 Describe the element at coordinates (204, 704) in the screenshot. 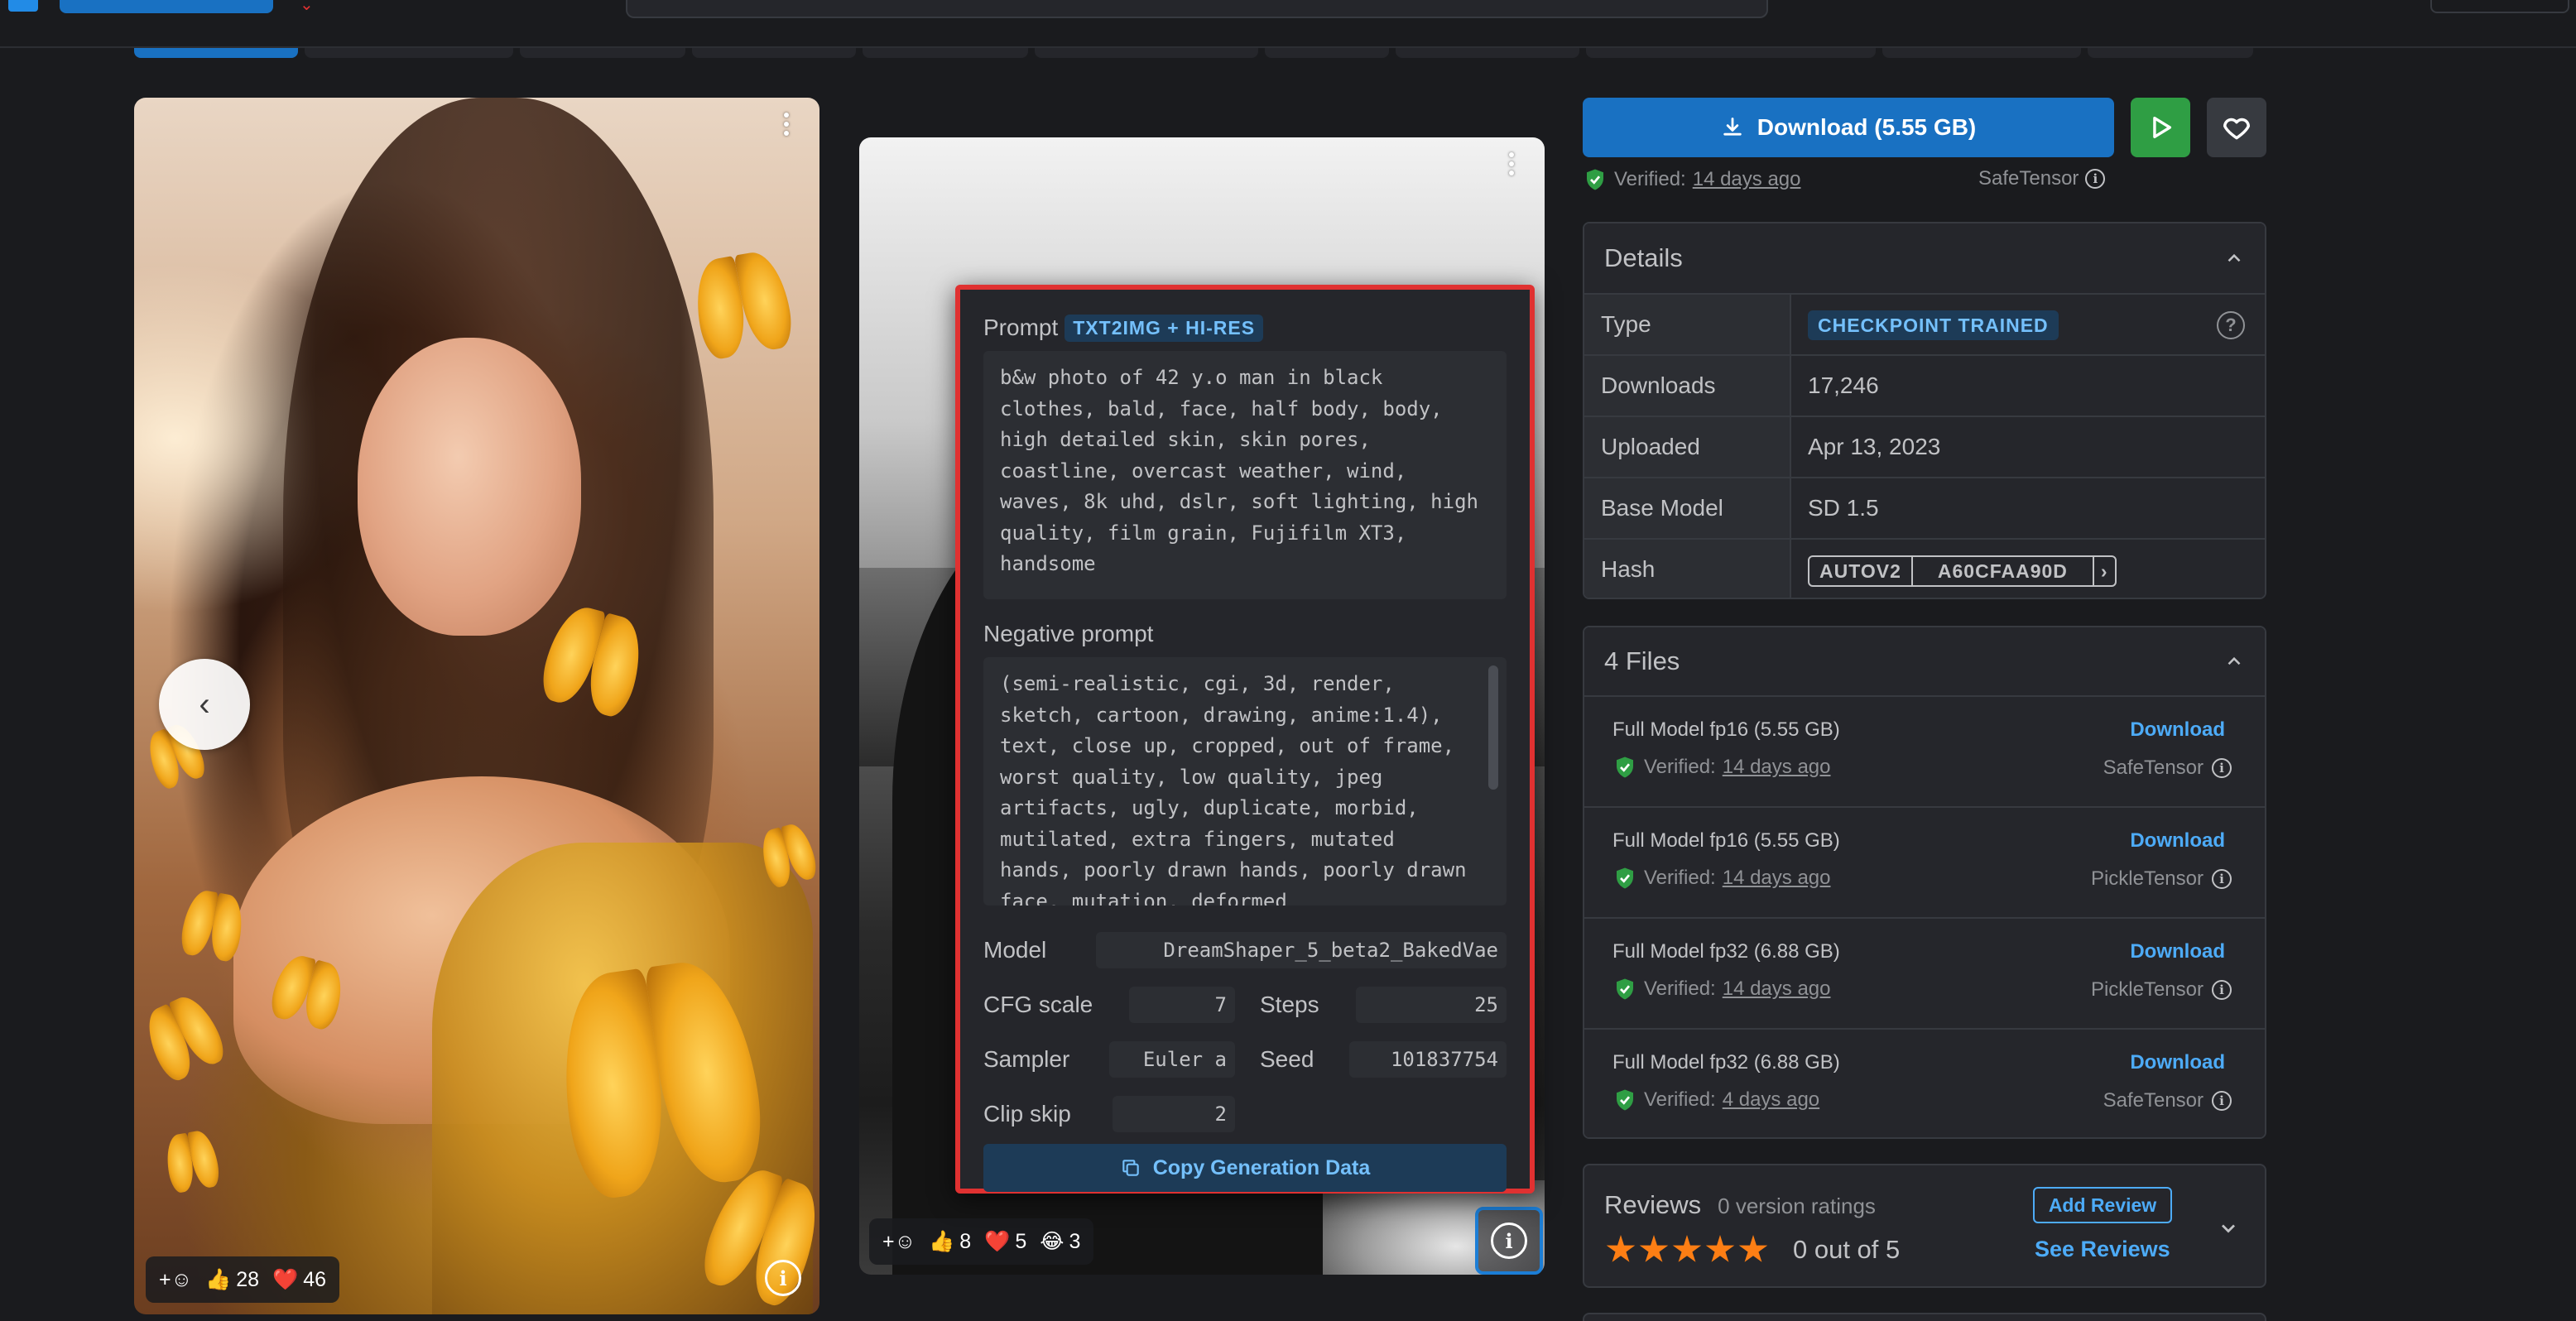

I see `chevron-left-icon: ‹` at that location.